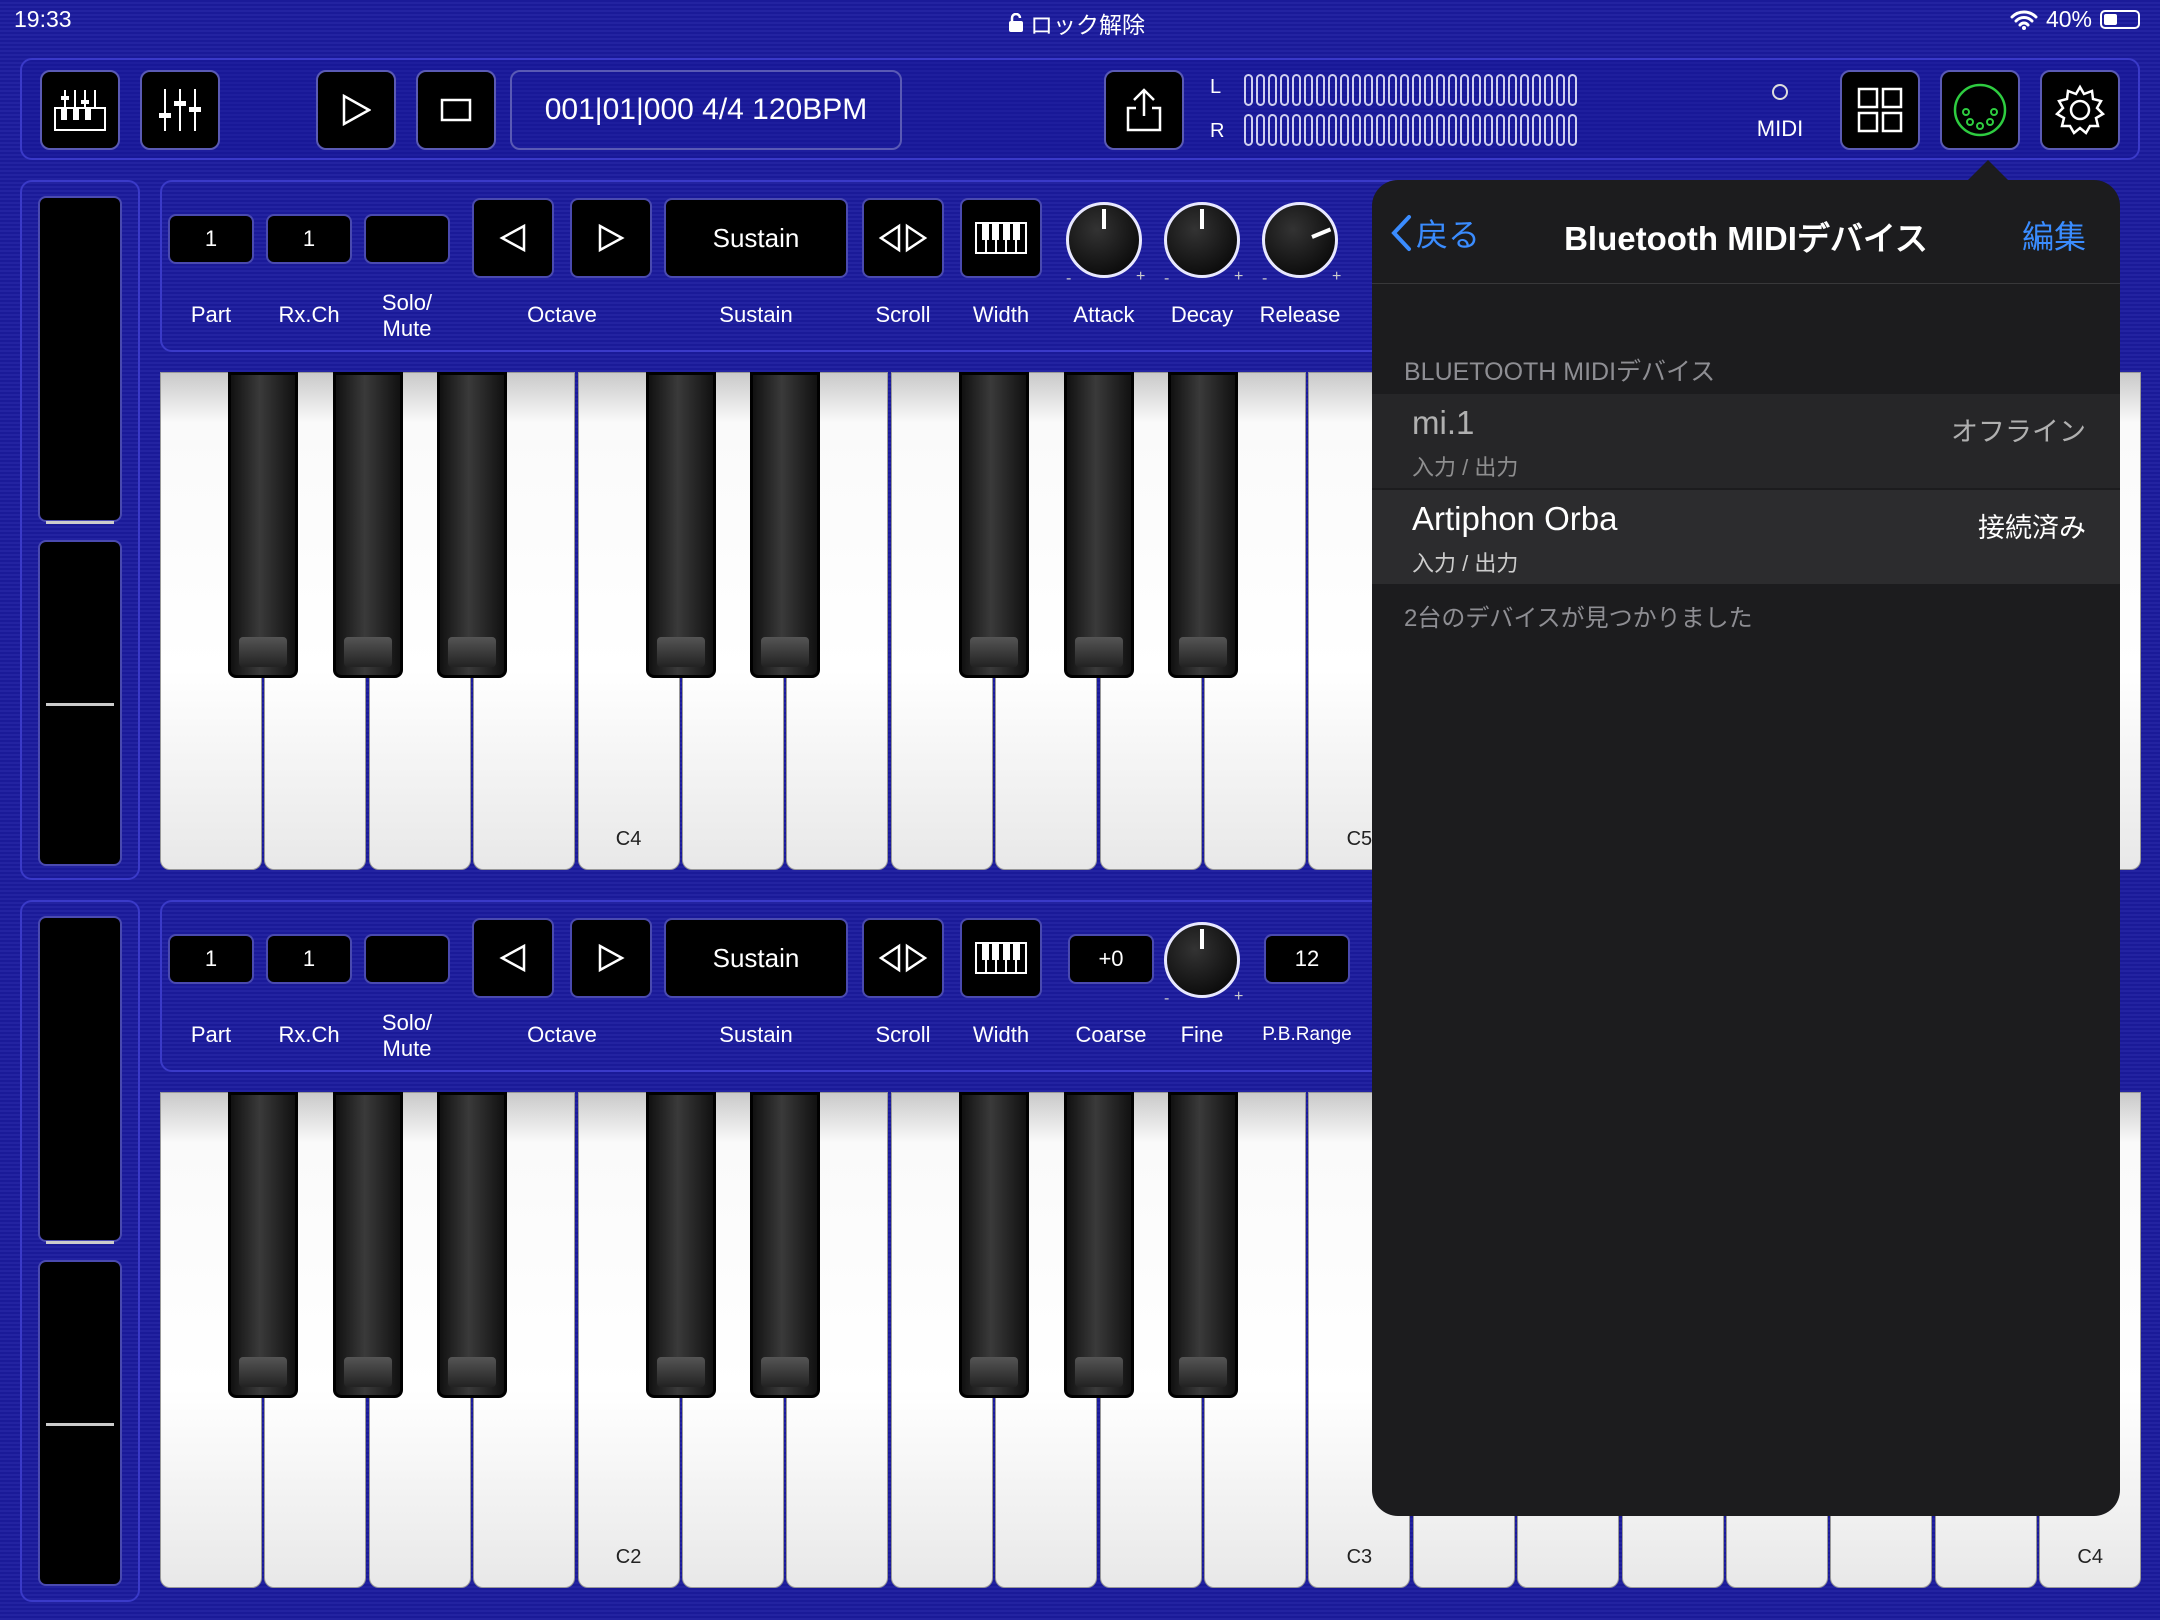  Describe the element at coordinates (1217, 131) in the screenshot. I see `meter-right-label: R` at that location.